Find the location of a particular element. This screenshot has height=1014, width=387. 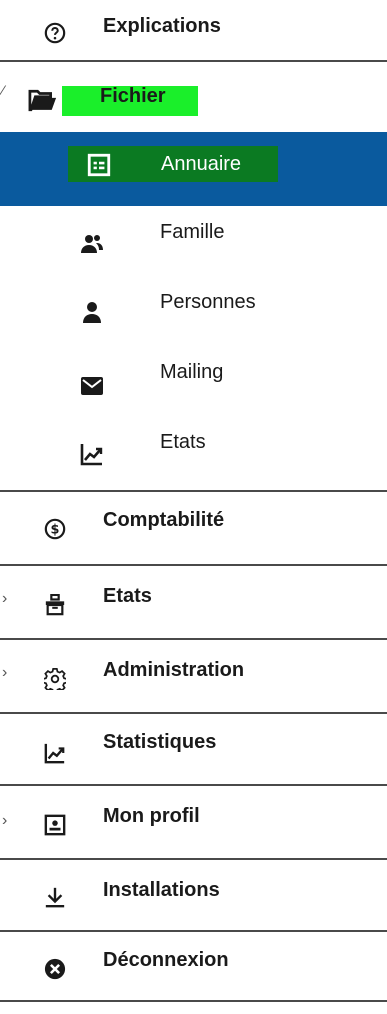

menu-item-statistiques: Statistiques is located at coordinates (193, 750).